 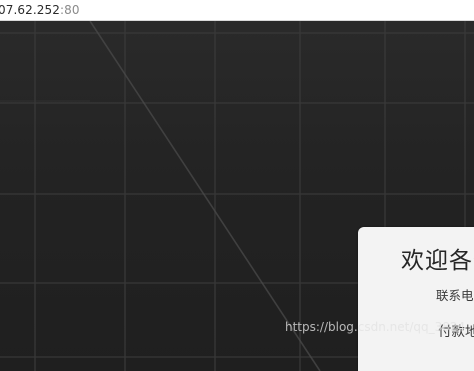 I want to click on address-bar: 07.62.252:80, so click(x=237, y=10).